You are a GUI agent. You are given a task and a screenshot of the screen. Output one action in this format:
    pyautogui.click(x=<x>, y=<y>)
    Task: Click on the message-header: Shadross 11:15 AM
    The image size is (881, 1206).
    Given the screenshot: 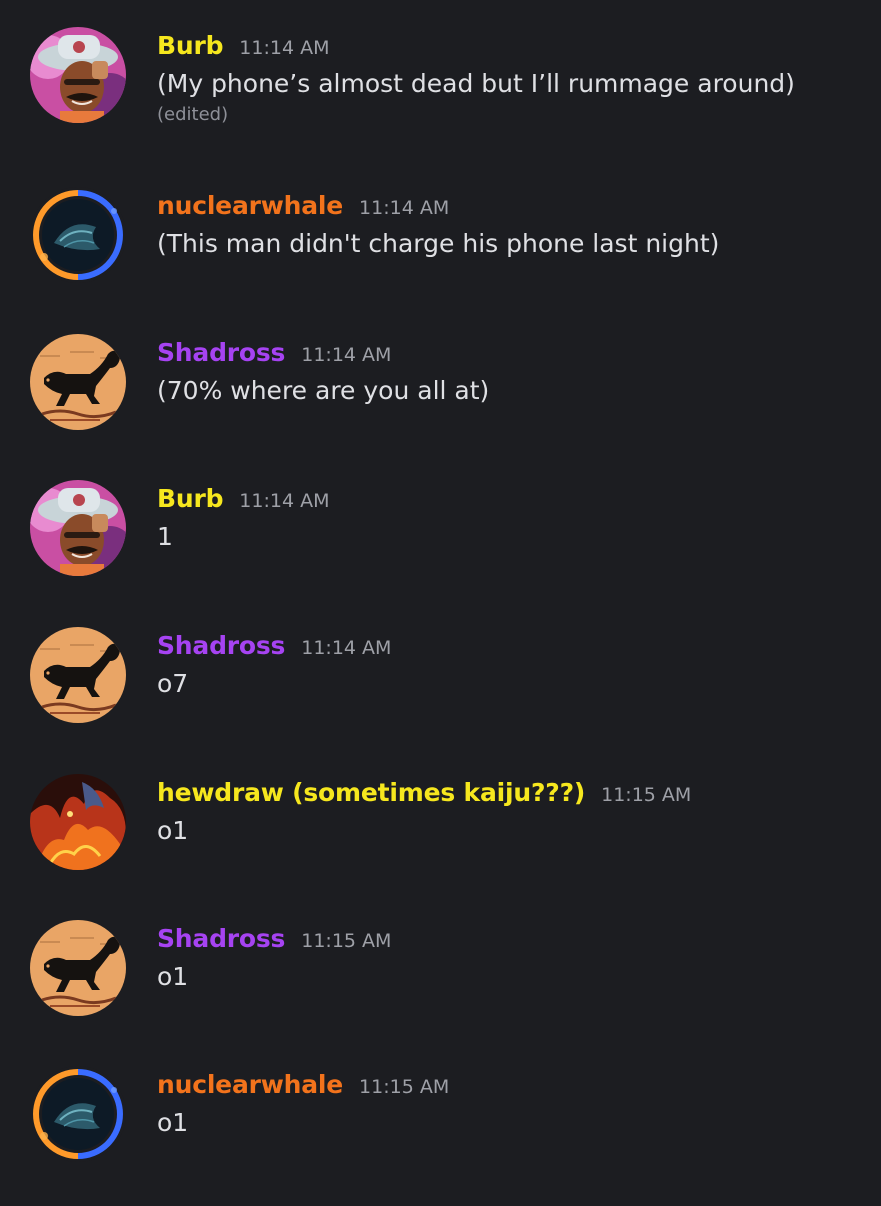 What is the action you would take?
    pyautogui.click(x=274, y=939)
    